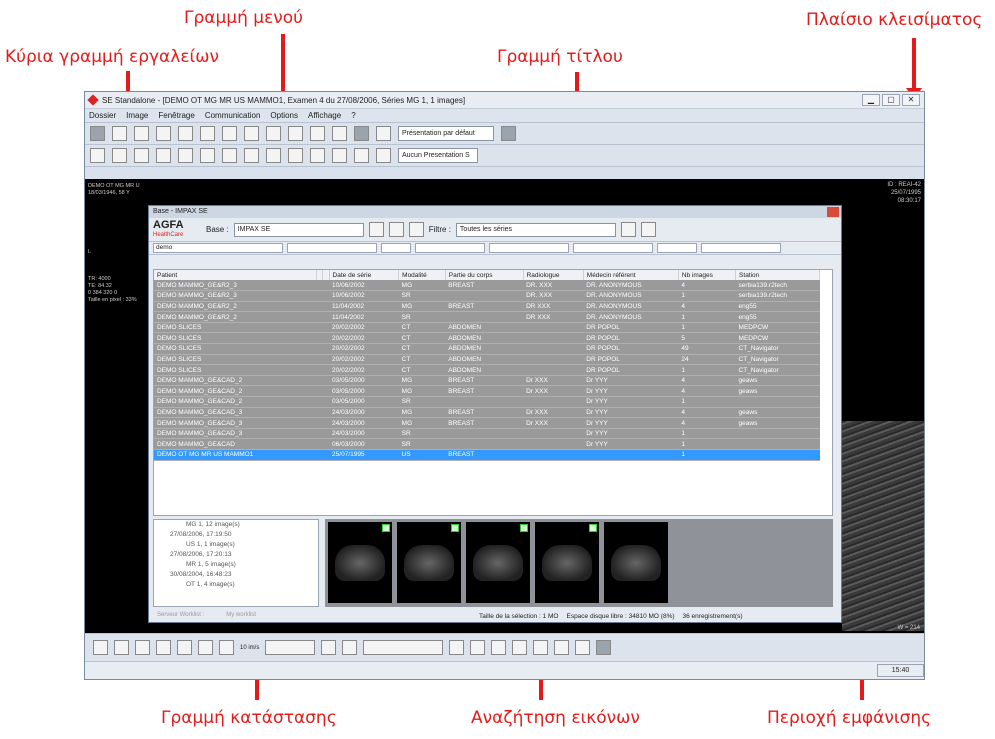  What do you see at coordinates (163, 133) in the screenshot?
I see `monitor-icon` at bounding box center [163, 133].